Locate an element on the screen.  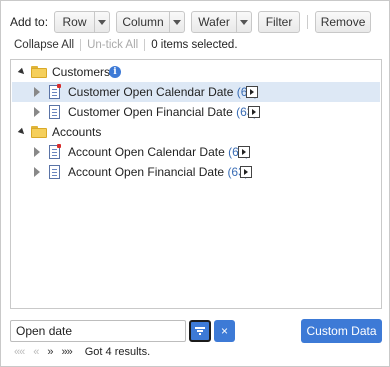
wafer-dropdown-button is located at coordinates (245, 22).